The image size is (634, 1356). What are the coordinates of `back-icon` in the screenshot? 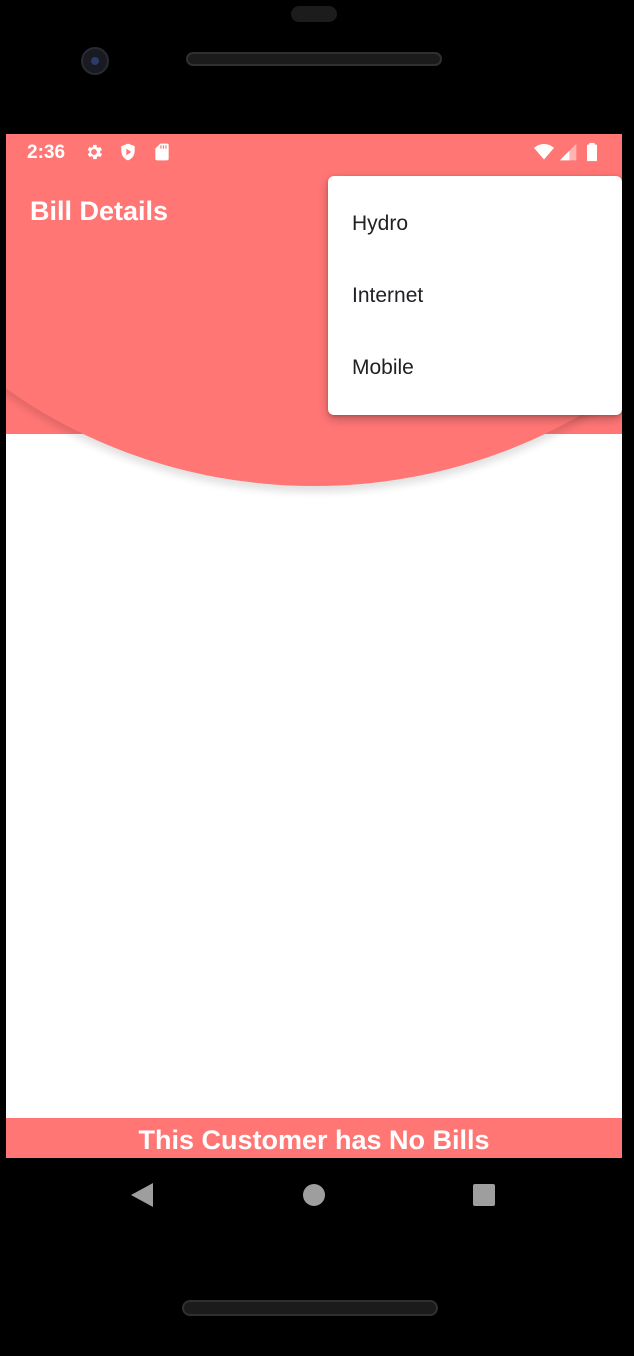 It's located at (142, 1195).